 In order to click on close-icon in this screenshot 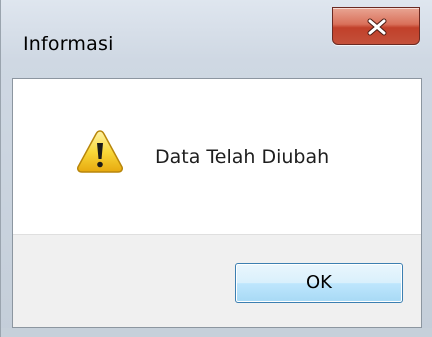, I will do `click(377, 27)`.